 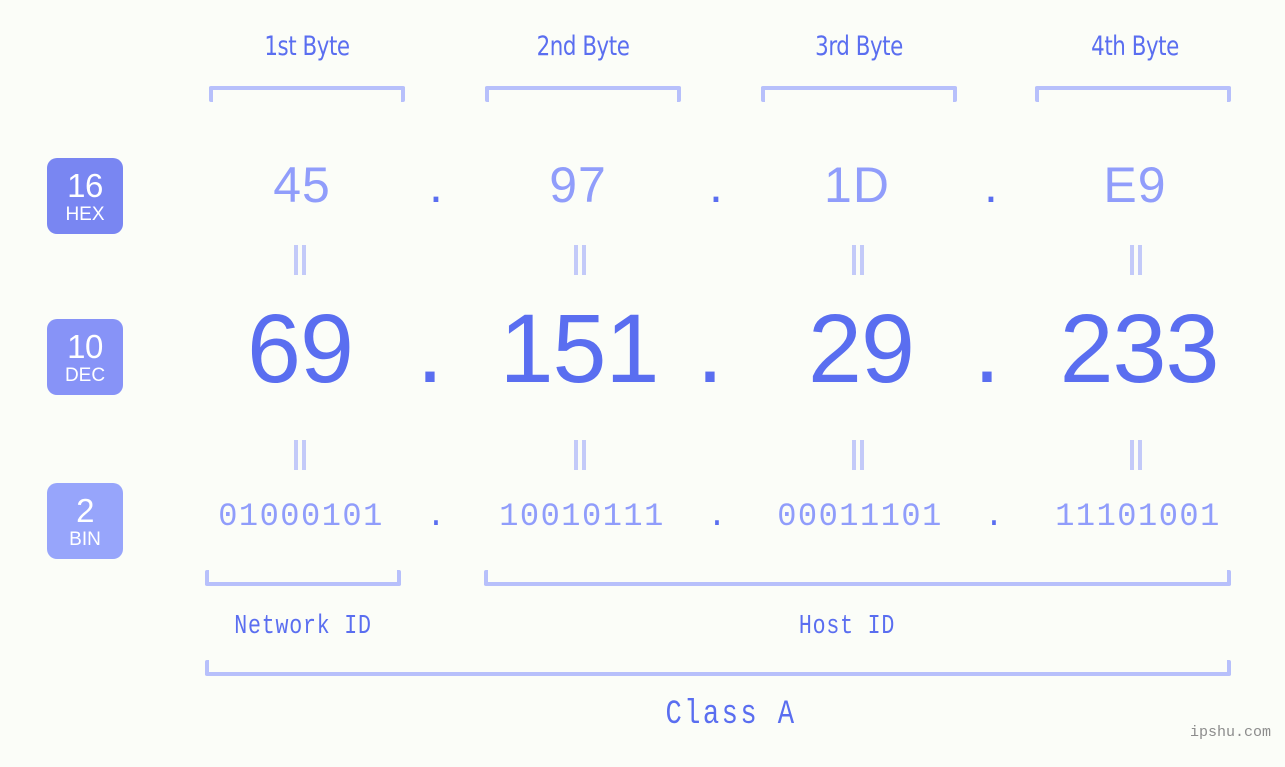 I want to click on dec-byte-1: 69, so click(x=300, y=348).